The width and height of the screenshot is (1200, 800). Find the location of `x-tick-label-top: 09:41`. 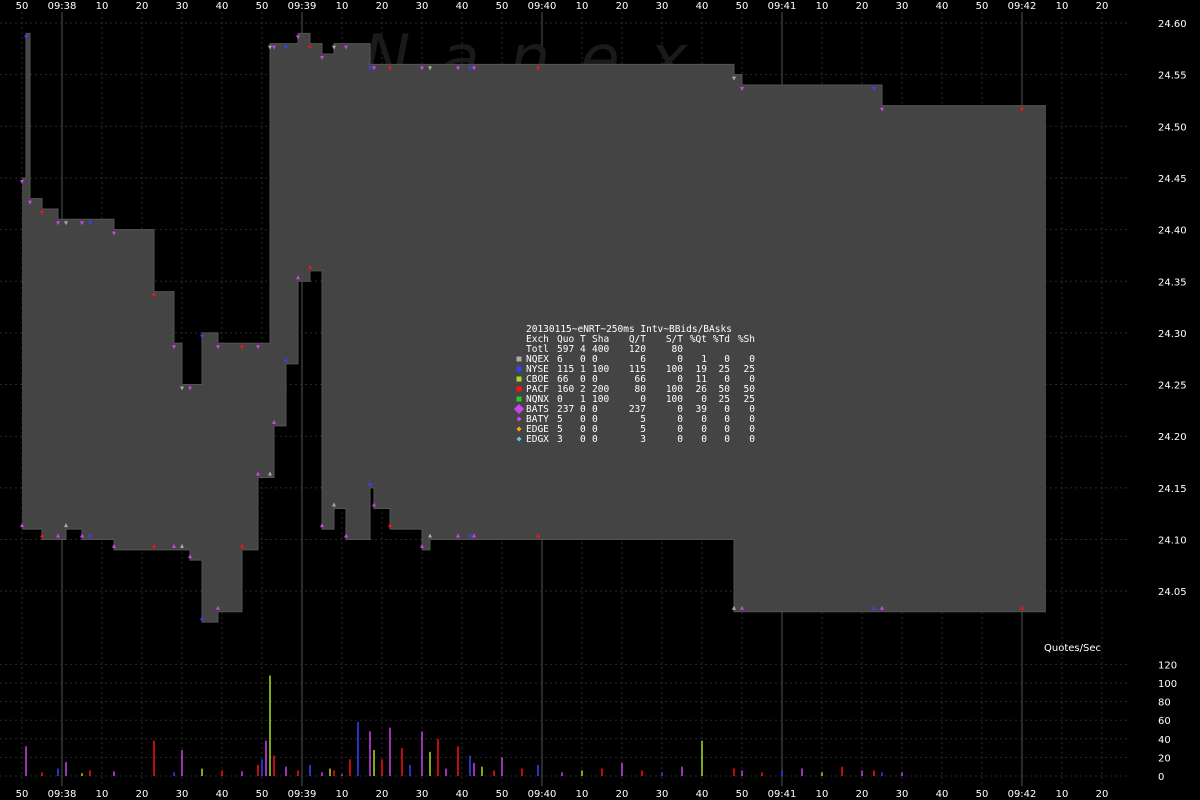

x-tick-label-top: 09:41 is located at coordinates (782, 6).